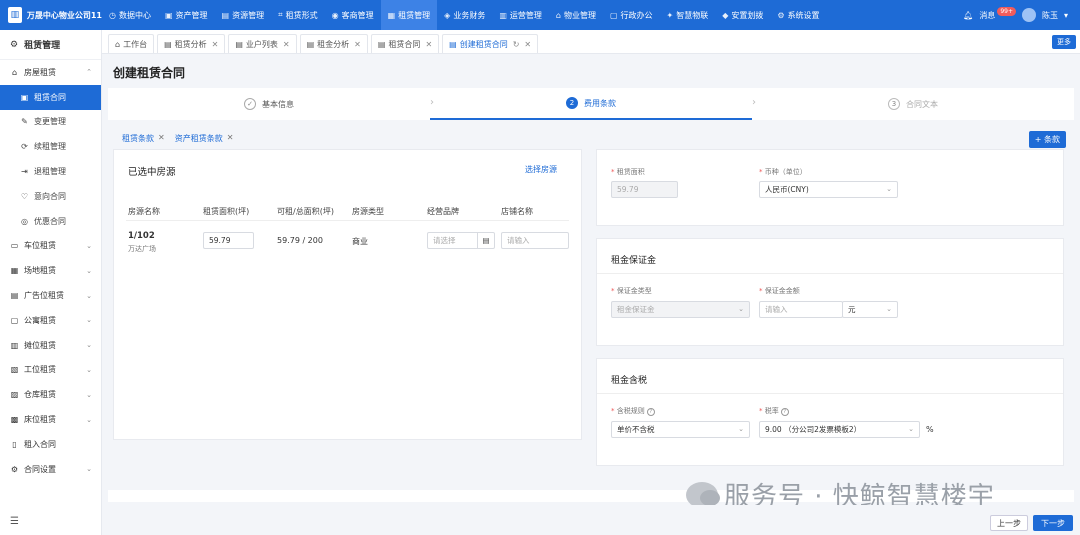  What do you see at coordinates (228, 240) in the screenshot?
I see `lease-area-input: 59.79` at bounding box center [228, 240].